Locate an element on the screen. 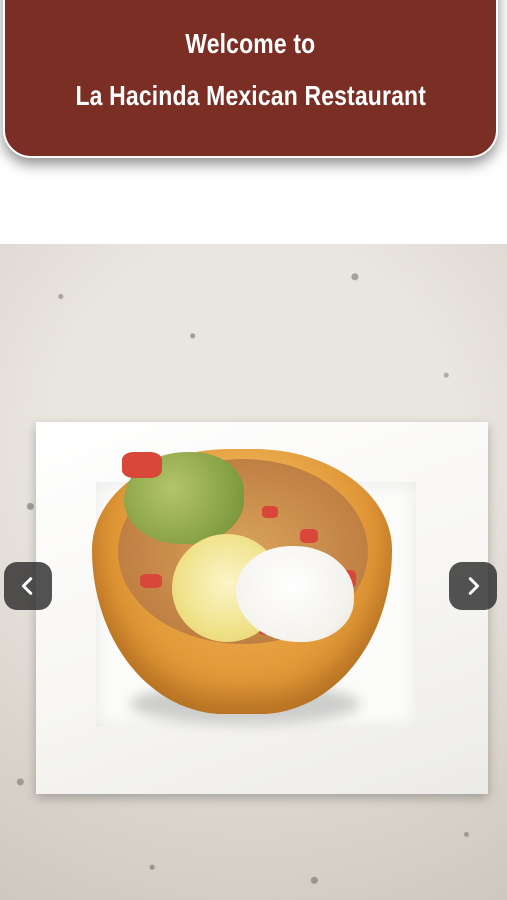  chevron-left-icon is located at coordinates (27, 586).